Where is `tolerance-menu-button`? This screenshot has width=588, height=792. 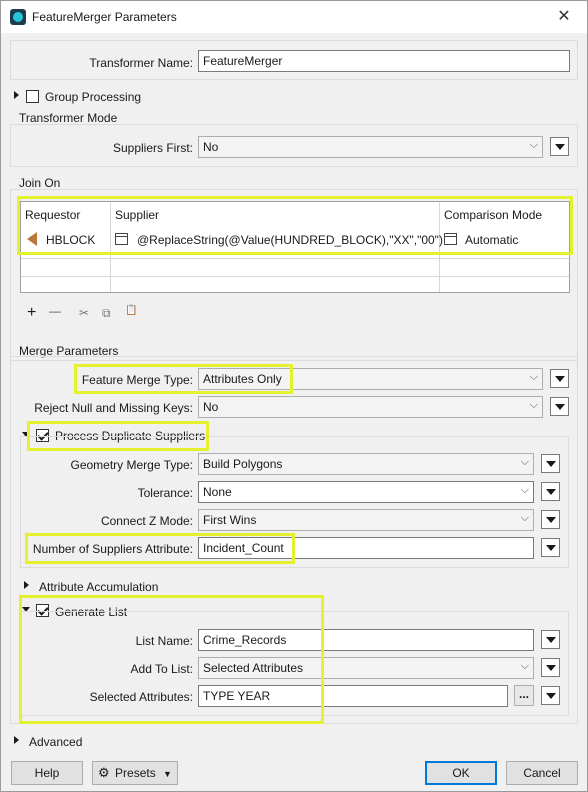
tolerance-menu-button is located at coordinates (550, 491).